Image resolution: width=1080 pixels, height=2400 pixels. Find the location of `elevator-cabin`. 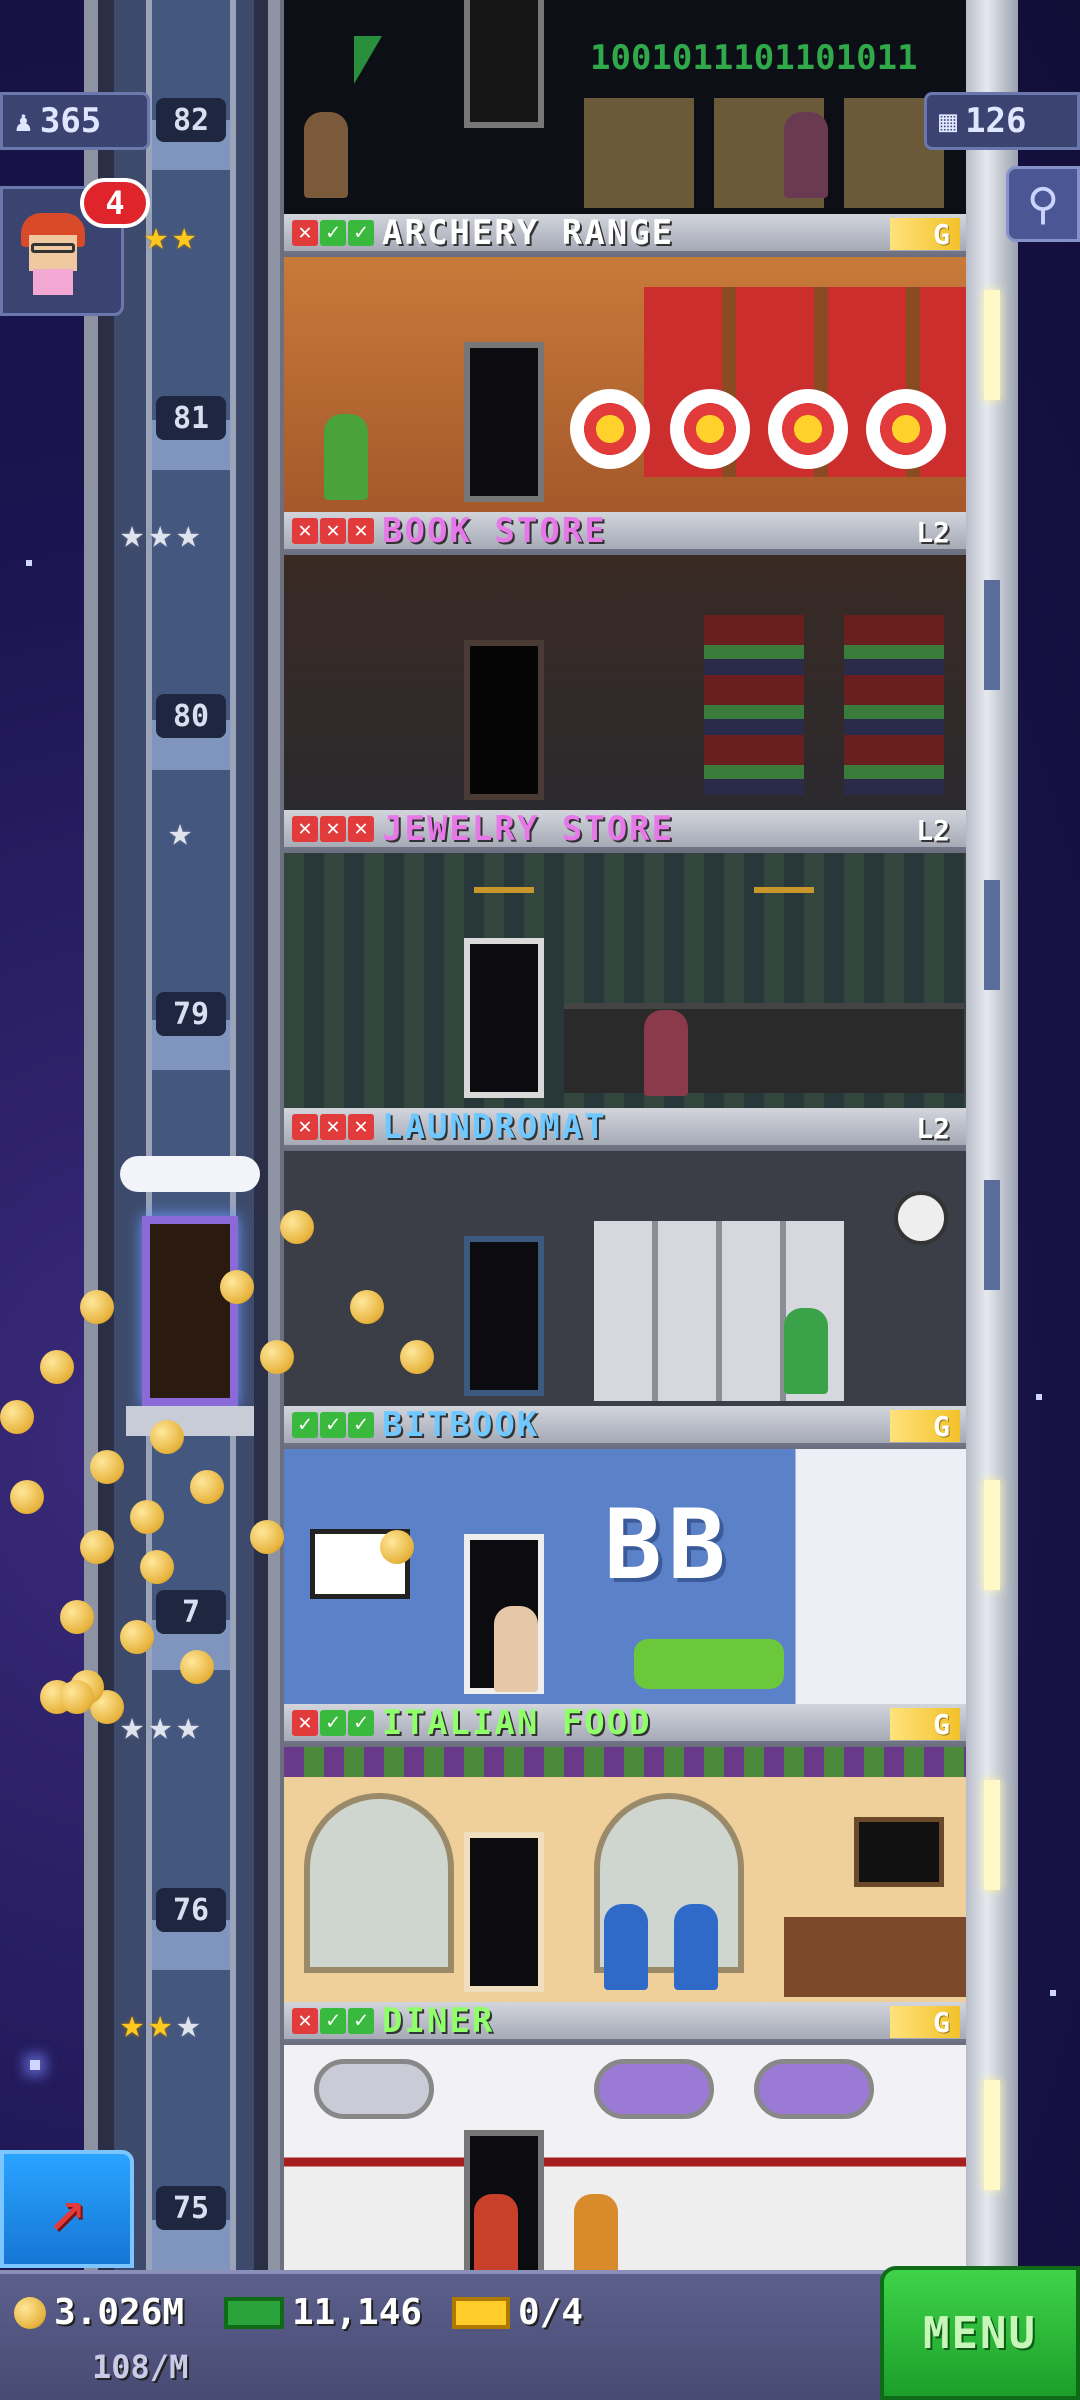

elevator-cabin is located at coordinates (190, 1311).